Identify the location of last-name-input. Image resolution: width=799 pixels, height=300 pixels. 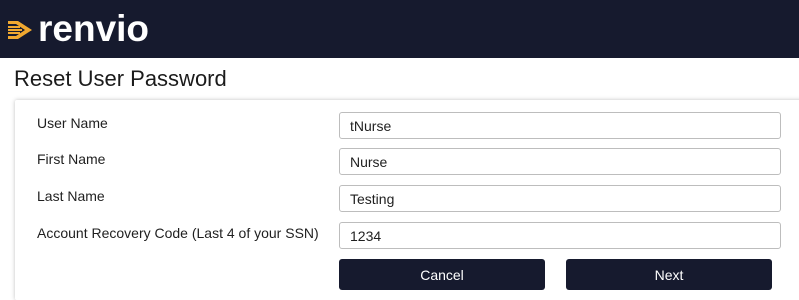
(560, 198).